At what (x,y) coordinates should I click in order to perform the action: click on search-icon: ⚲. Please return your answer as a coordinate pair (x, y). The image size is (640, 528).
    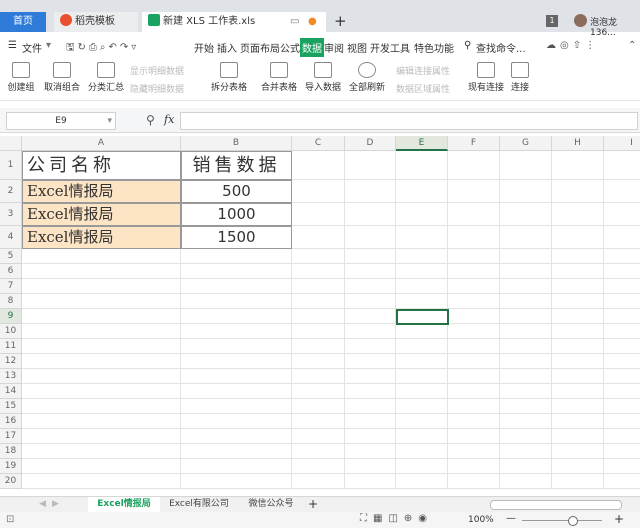
    Looking at the image, I should click on (467, 45).